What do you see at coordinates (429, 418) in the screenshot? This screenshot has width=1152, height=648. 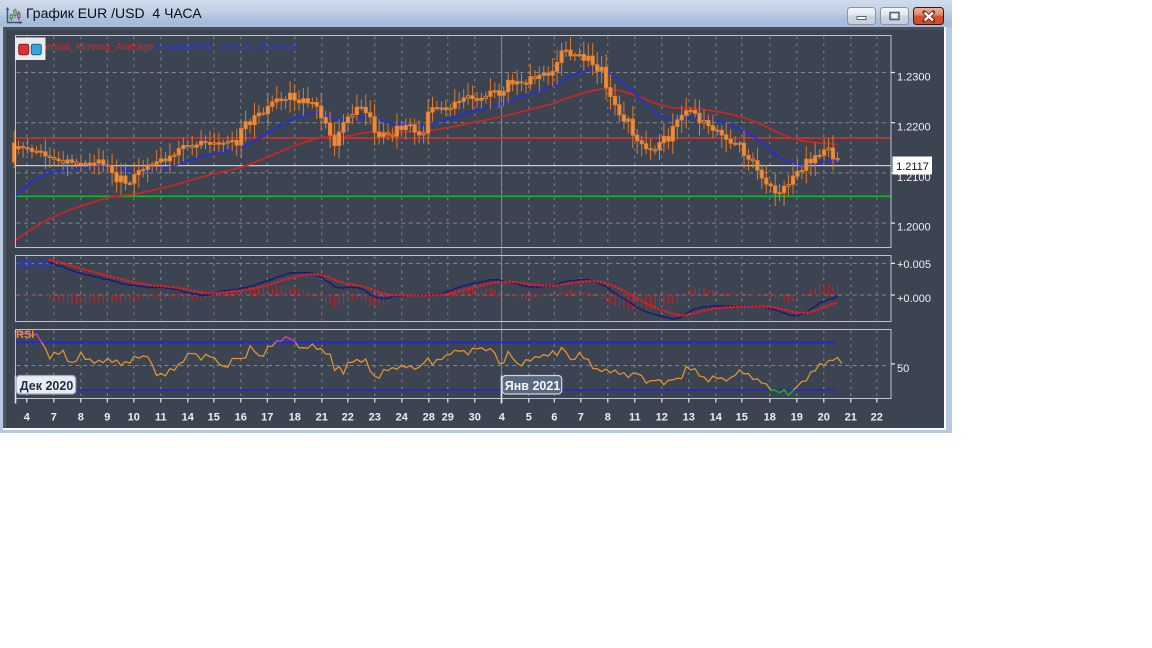 I see `svg-text: 28` at bounding box center [429, 418].